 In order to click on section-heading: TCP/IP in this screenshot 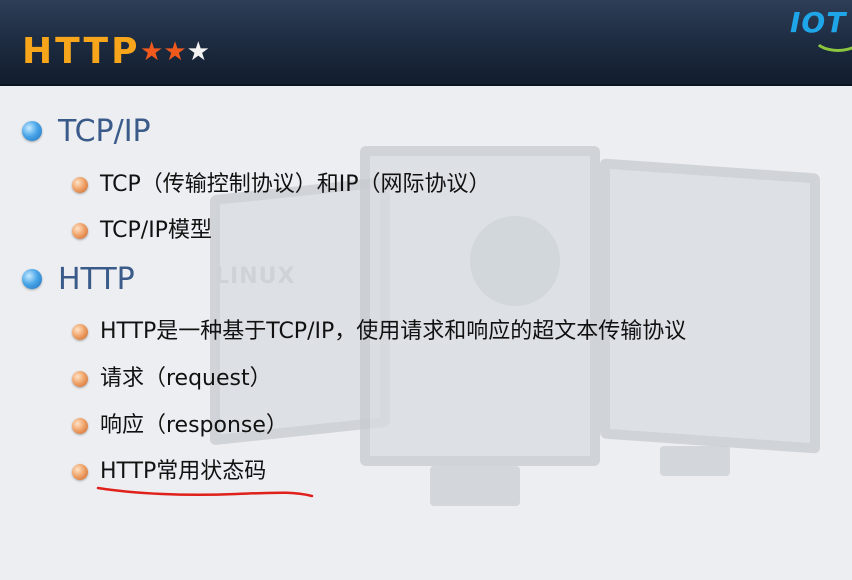, I will do `click(104, 131)`.